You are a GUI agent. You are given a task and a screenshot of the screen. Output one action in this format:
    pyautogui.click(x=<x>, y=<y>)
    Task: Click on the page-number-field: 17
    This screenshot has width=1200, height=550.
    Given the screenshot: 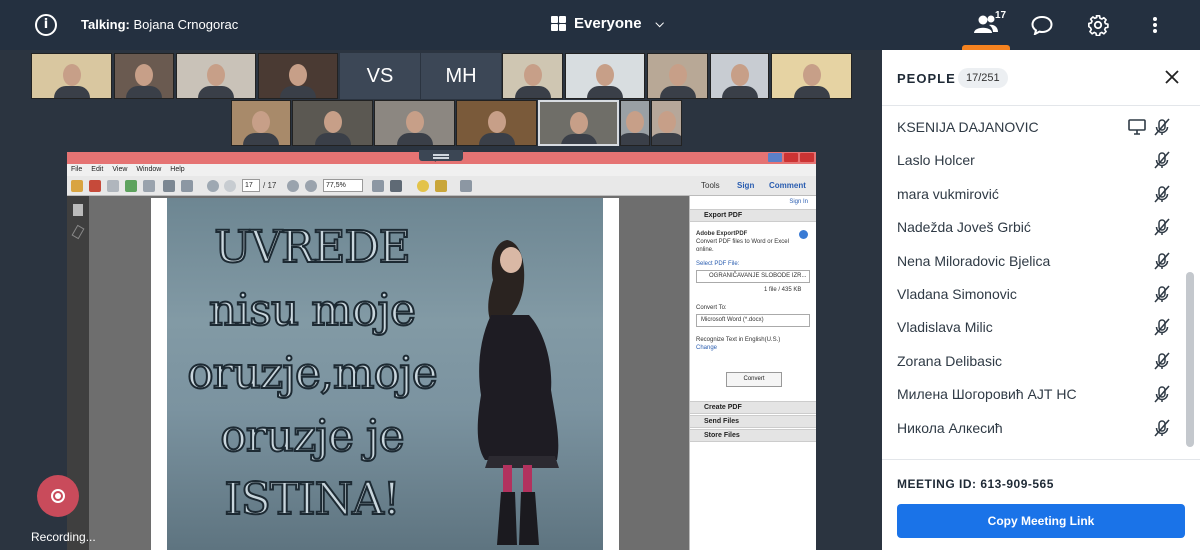 What is the action you would take?
    pyautogui.click(x=251, y=185)
    